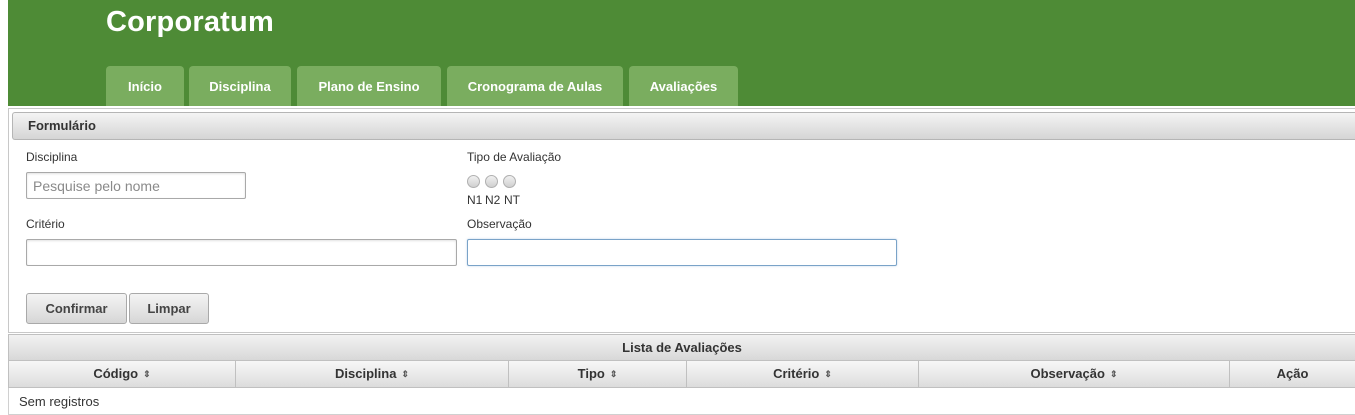  Describe the element at coordinates (475, 200) in the screenshot. I see `radio-n1-label: N1` at that location.